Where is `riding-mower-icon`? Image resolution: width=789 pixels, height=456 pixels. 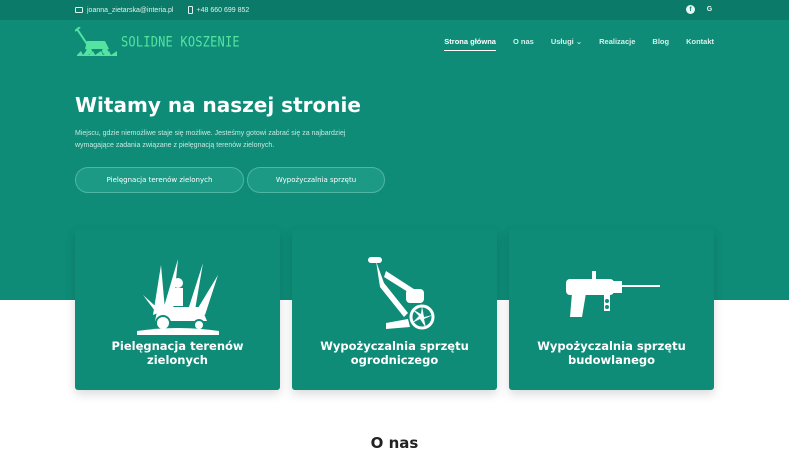 riding-mower-icon is located at coordinates (177, 297).